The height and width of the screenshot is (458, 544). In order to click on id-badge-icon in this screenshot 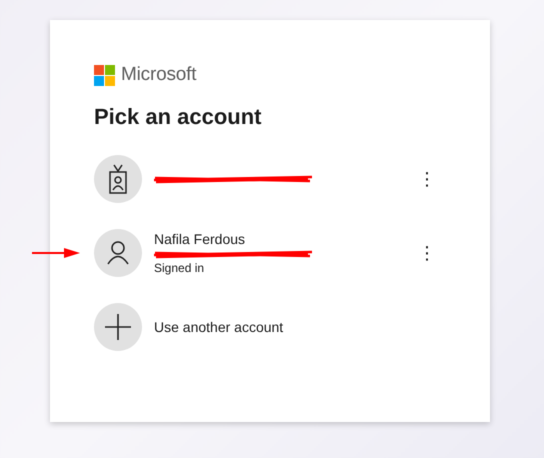, I will do `click(118, 179)`.